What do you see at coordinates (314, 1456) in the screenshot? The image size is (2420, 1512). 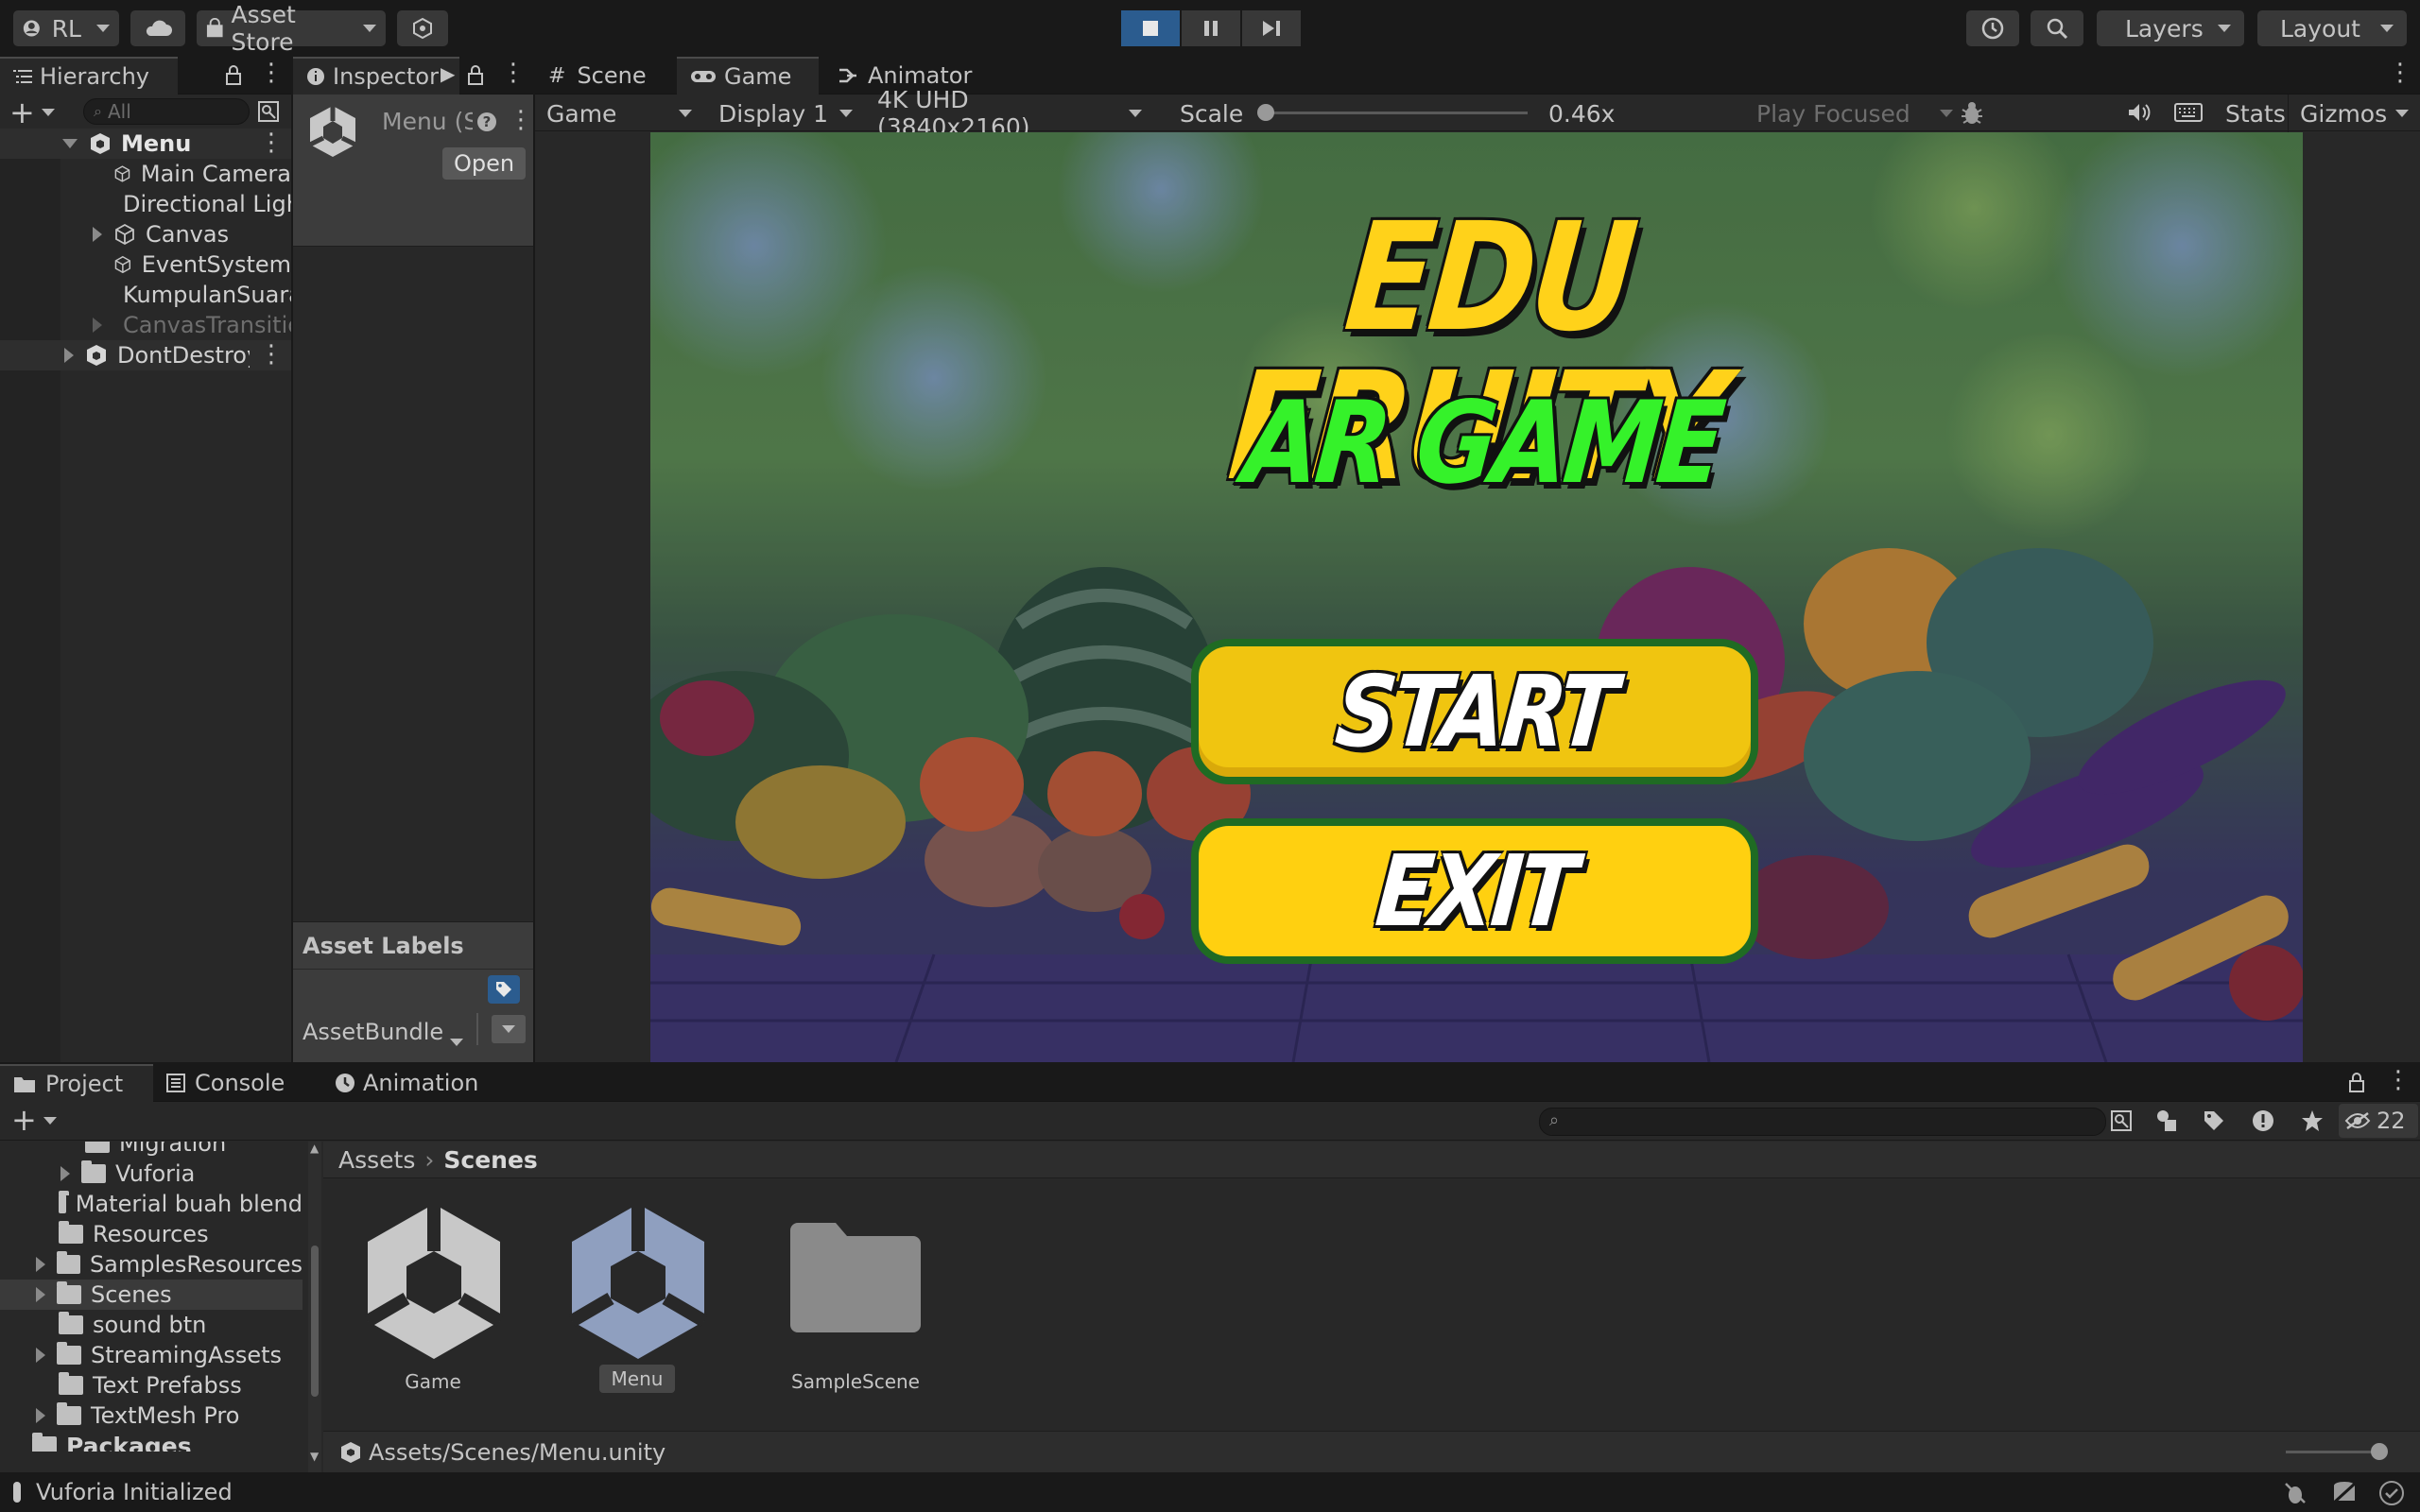 I see `scroll-down-icon: ▼` at bounding box center [314, 1456].